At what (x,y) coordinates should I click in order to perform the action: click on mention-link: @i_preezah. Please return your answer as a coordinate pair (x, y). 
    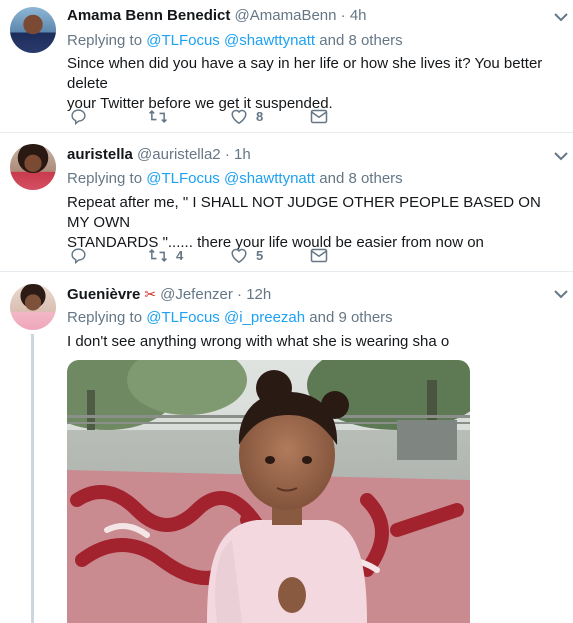
    Looking at the image, I should click on (264, 317).